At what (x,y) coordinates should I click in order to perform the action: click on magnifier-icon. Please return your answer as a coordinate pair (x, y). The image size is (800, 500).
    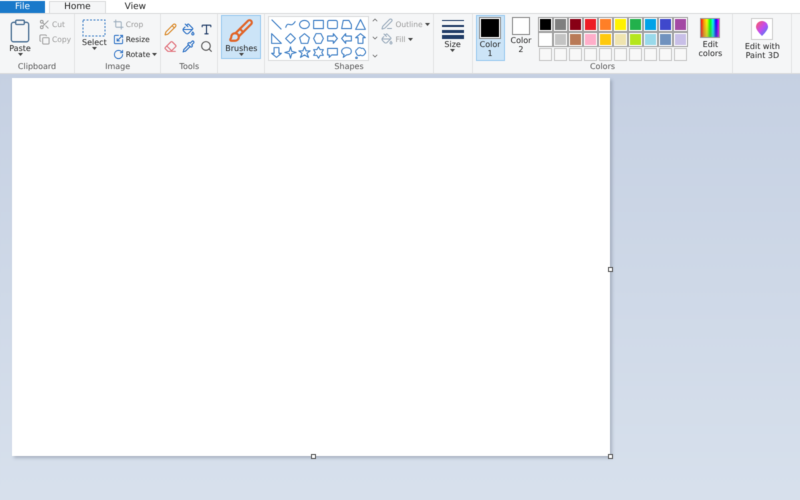
    Looking at the image, I should click on (207, 46).